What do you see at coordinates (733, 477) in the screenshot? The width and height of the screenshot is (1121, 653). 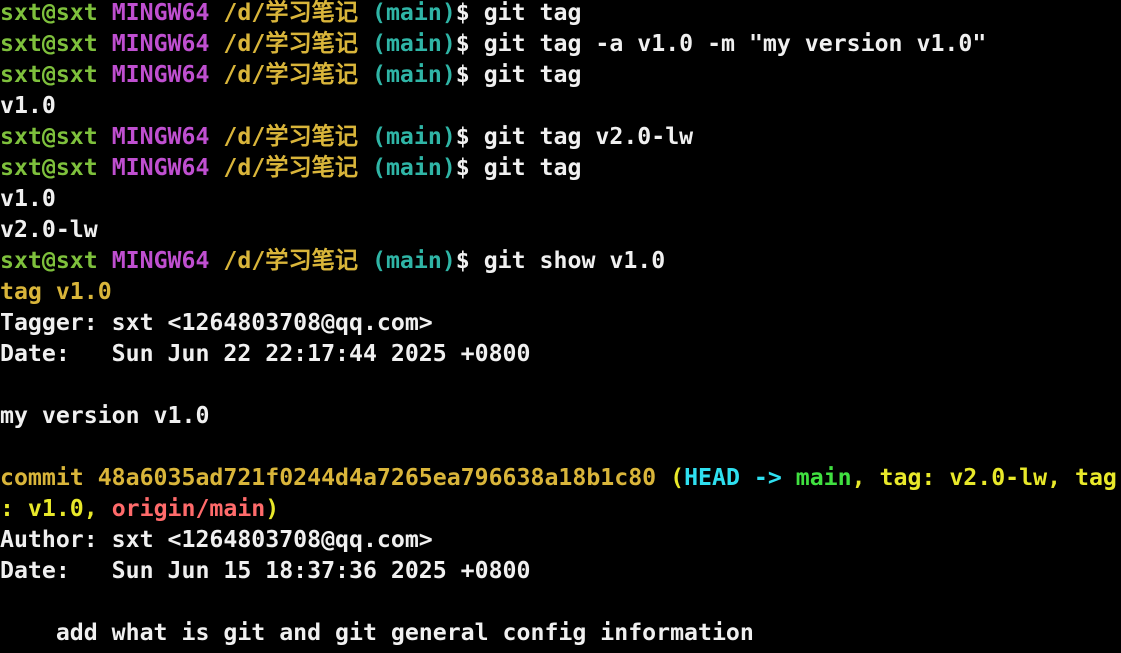 I see `ref-head: HEAD ->` at bounding box center [733, 477].